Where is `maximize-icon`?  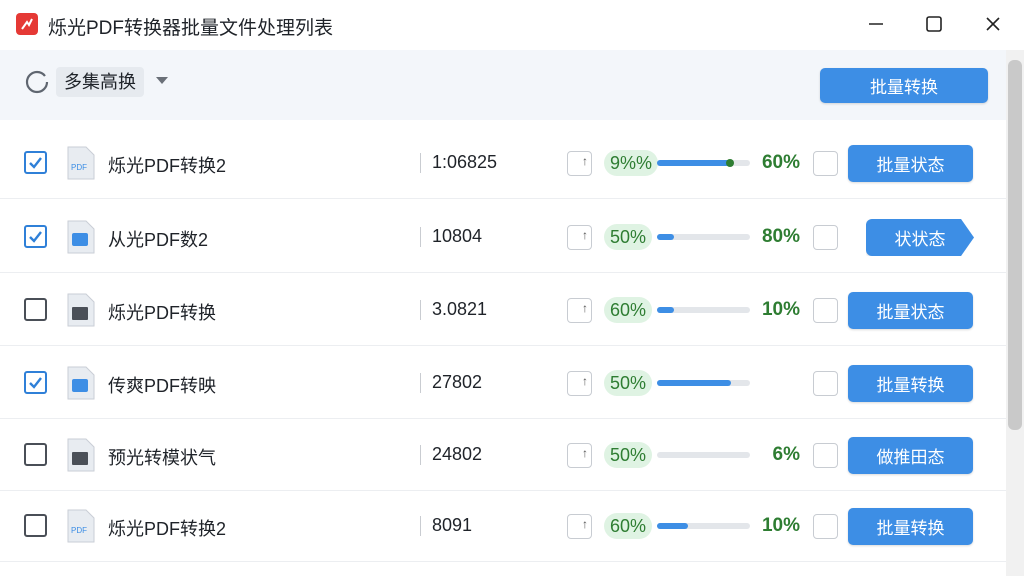 maximize-icon is located at coordinates (934, 24).